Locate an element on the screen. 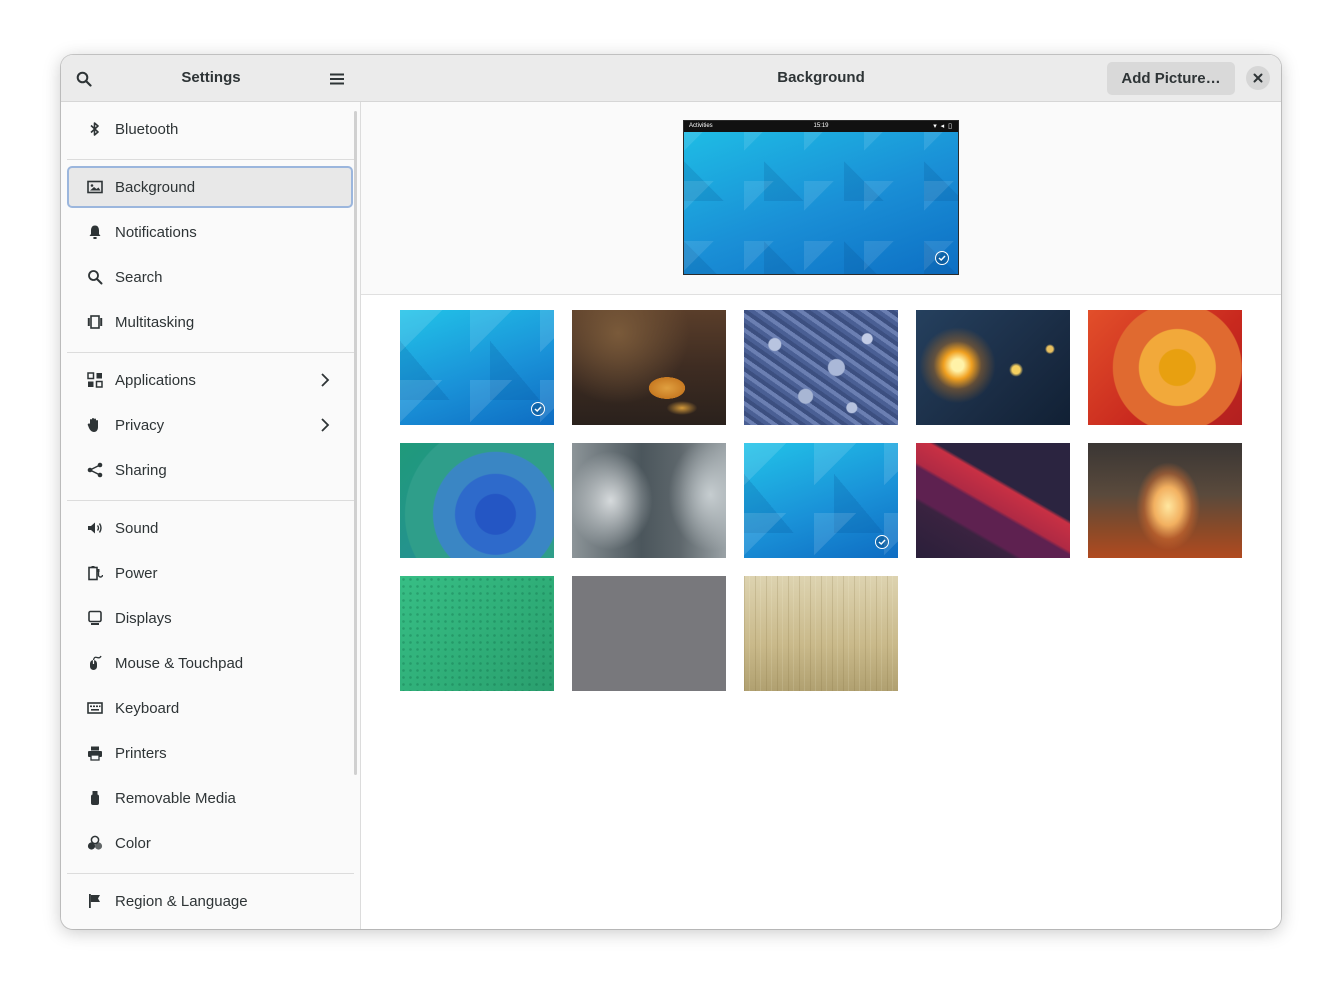 The height and width of the screenshot is (996, 1342). sidebar-item-label: Color is located at coordinates (133, 843).